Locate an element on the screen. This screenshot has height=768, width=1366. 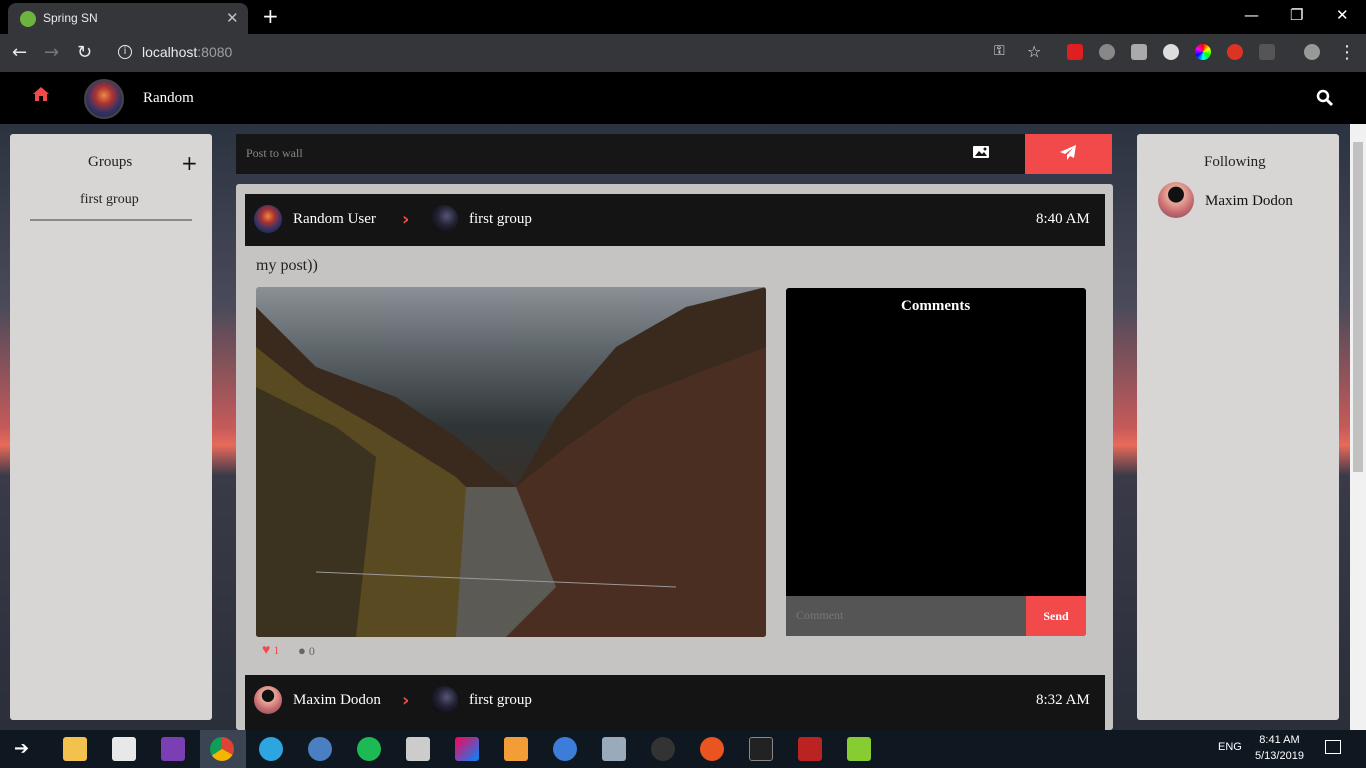
notifications-icon is located at coordinates (1333, 747).